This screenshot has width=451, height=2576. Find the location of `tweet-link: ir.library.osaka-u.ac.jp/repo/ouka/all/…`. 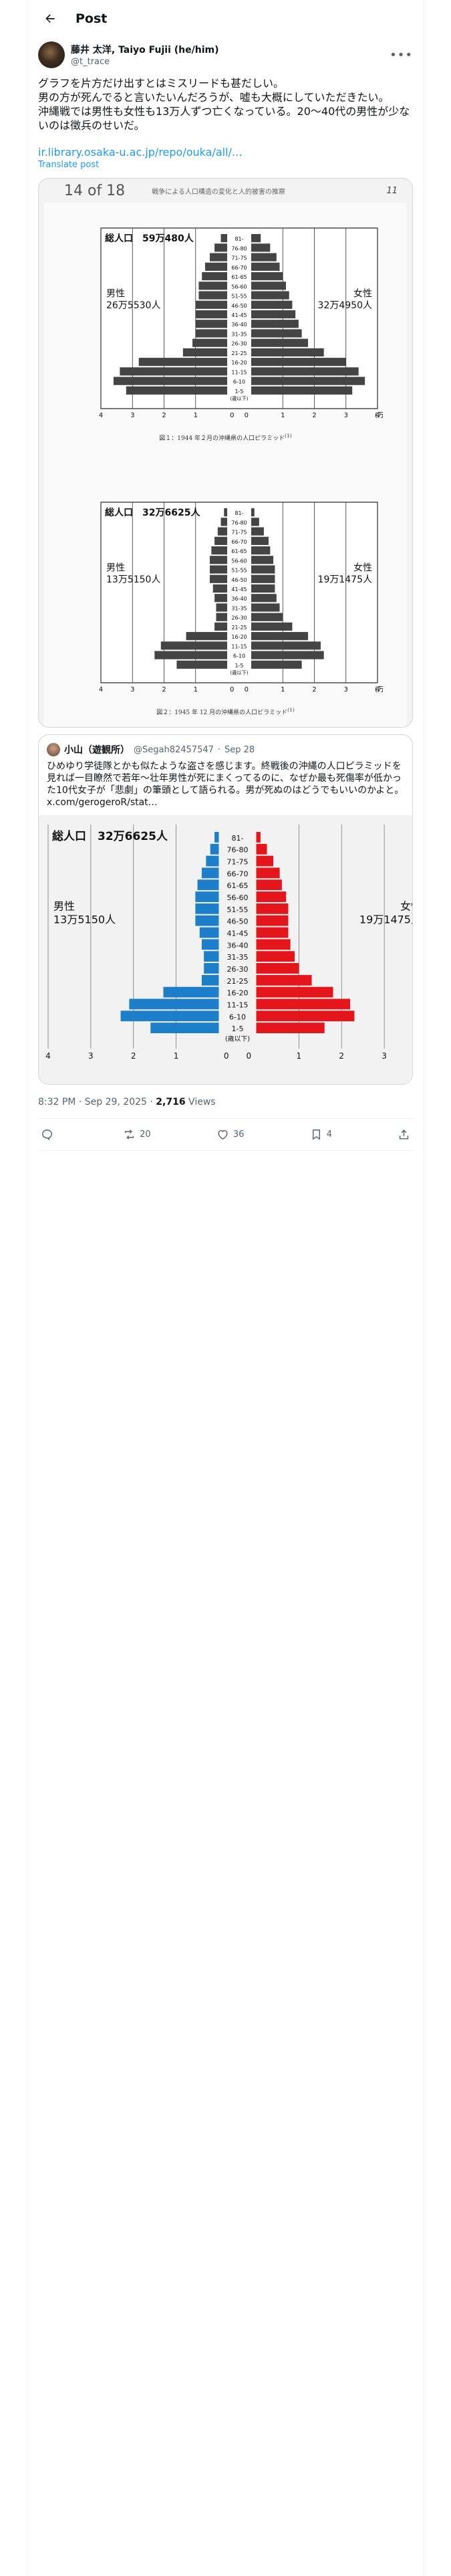

tweet-link: ir.library.osaka-u.ac.jp/repo/ouka/all/… is located at coordinates (225, 152).